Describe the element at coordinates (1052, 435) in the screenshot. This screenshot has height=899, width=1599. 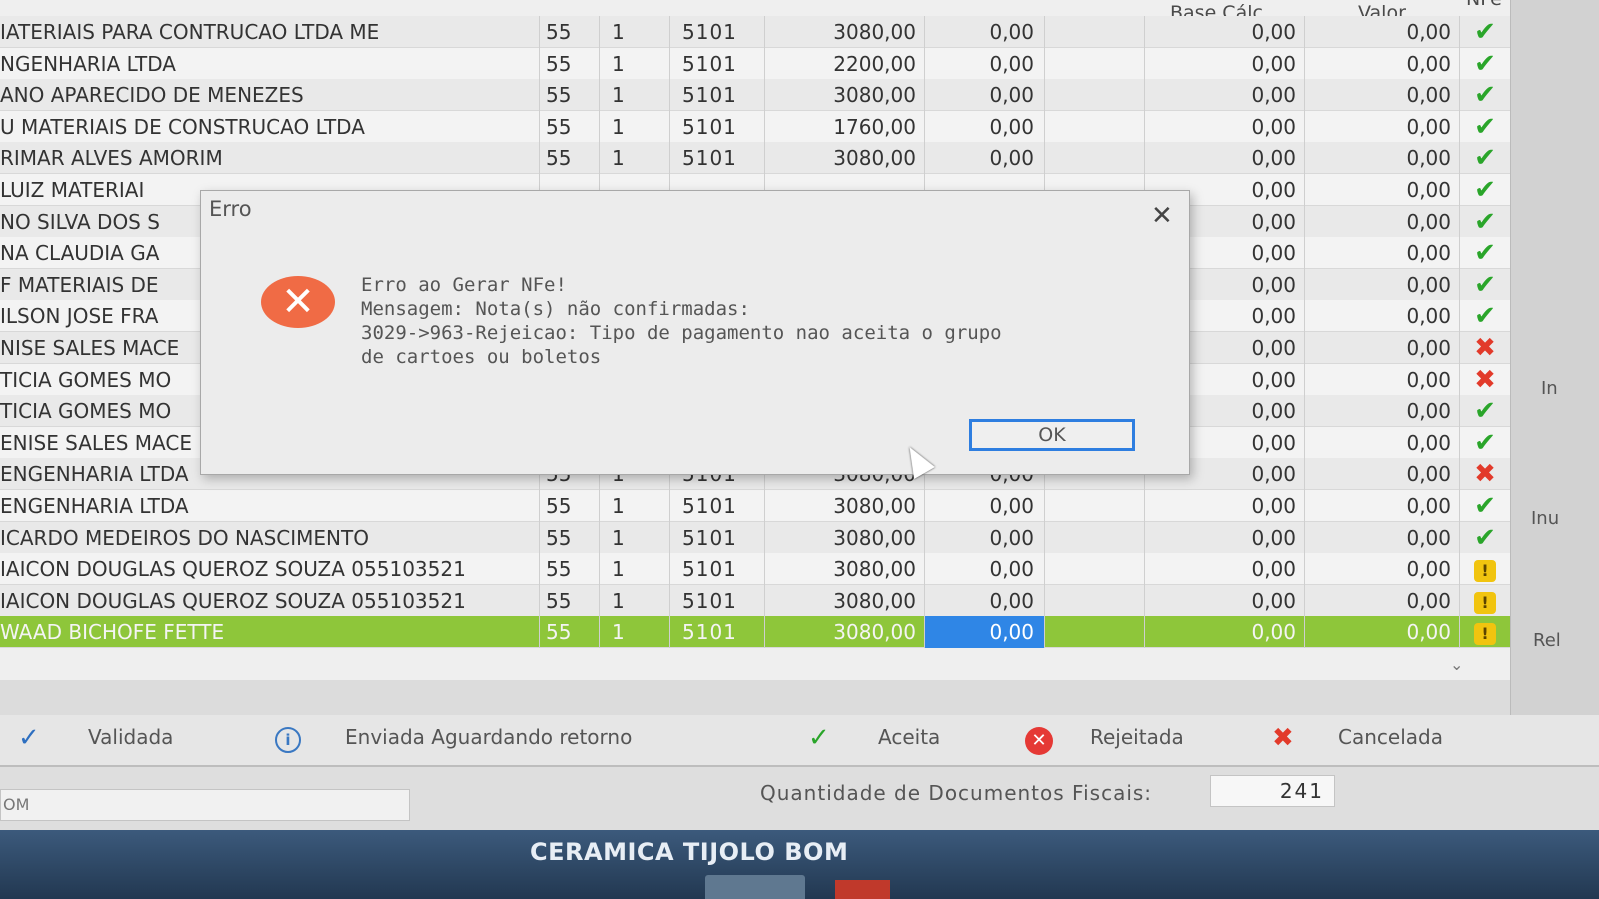
I see `ok-button: OK` at that location.